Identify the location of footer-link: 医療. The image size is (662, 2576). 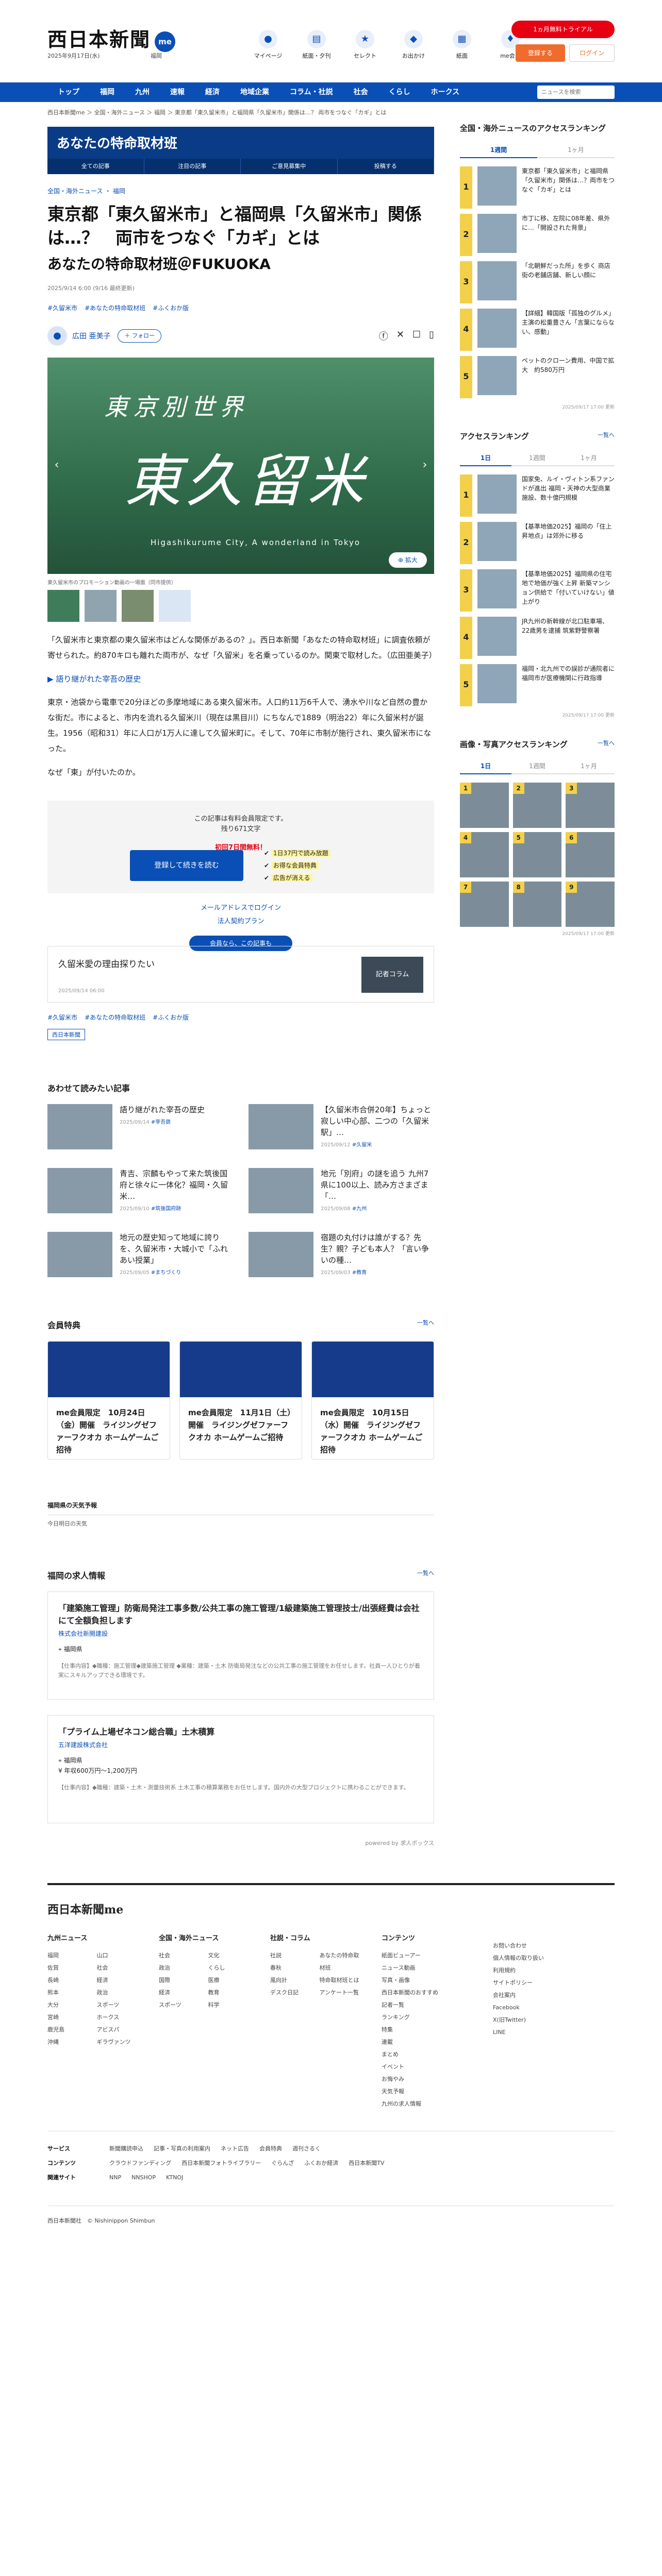
(230, 1980).